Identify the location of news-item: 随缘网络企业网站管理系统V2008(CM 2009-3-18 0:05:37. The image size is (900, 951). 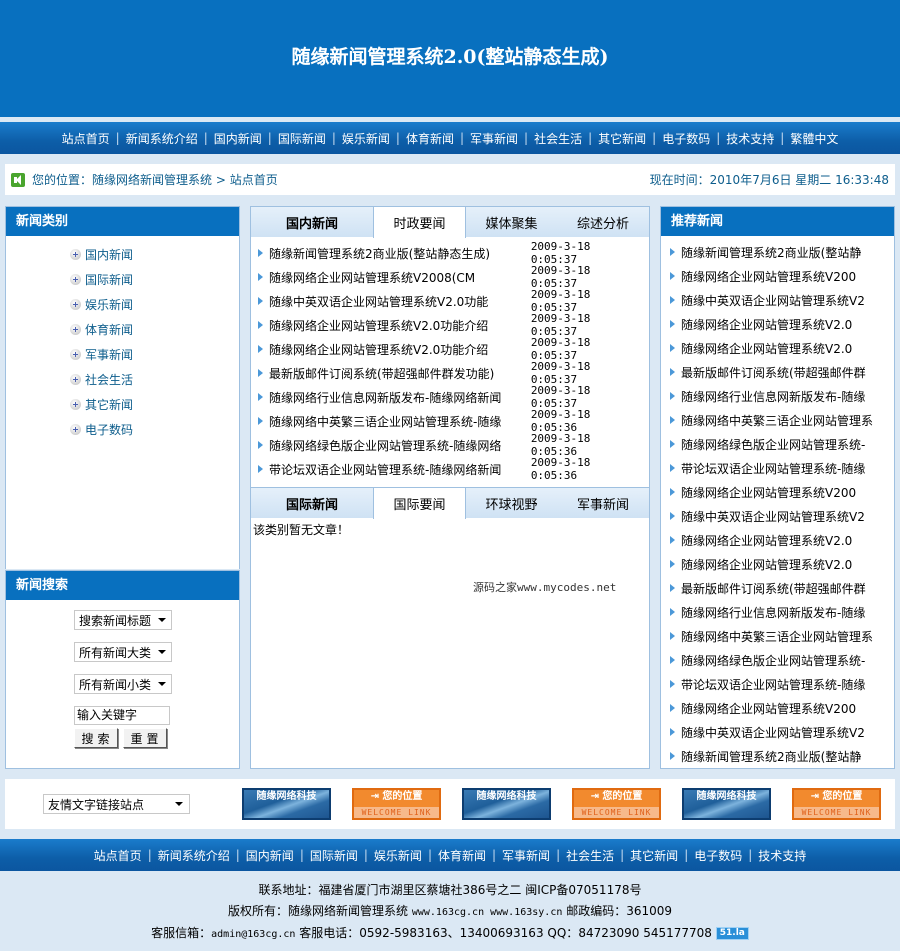
(450, 277).